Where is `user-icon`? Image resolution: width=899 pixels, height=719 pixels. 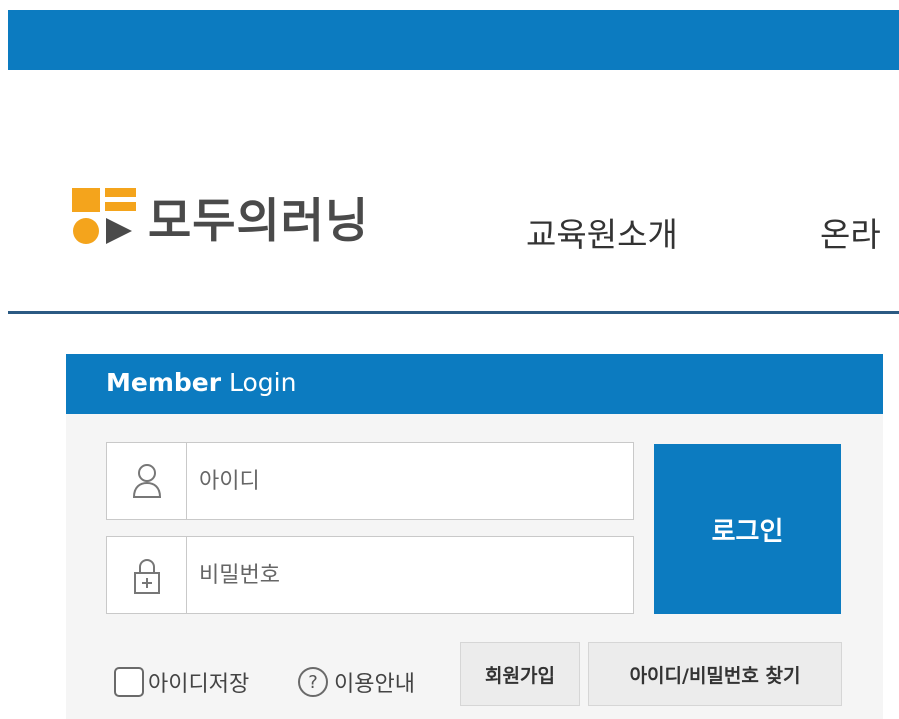 user-icon is located at coordinates (147, 481).